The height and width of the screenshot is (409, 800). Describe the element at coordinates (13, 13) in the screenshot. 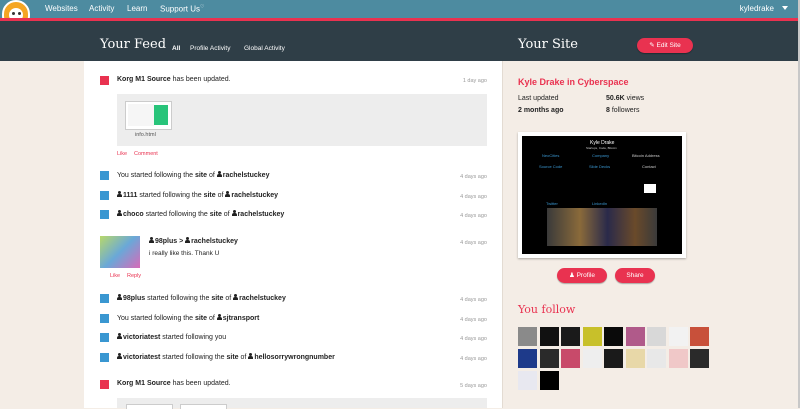

I see `logo-eye-left` at that location.